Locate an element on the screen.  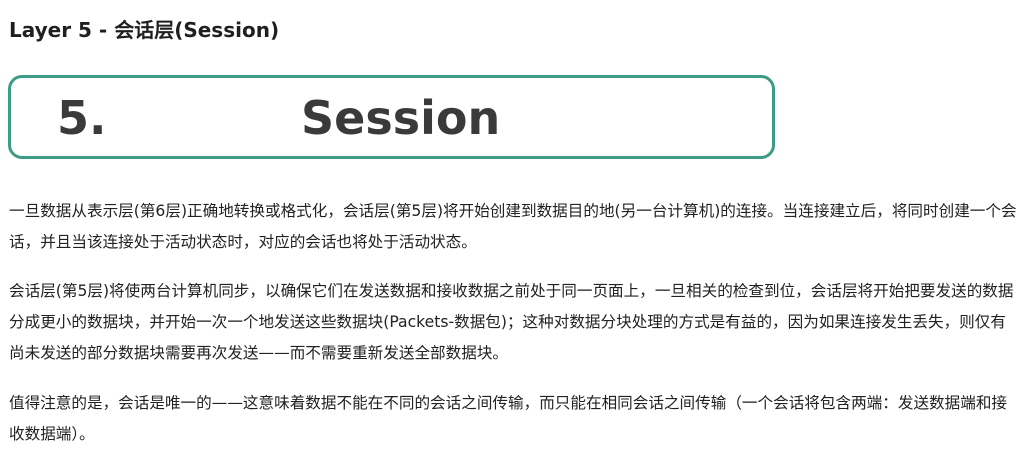
section-heading: Layer 5 - 会话层(Session) is located at coordinates (144, 30).